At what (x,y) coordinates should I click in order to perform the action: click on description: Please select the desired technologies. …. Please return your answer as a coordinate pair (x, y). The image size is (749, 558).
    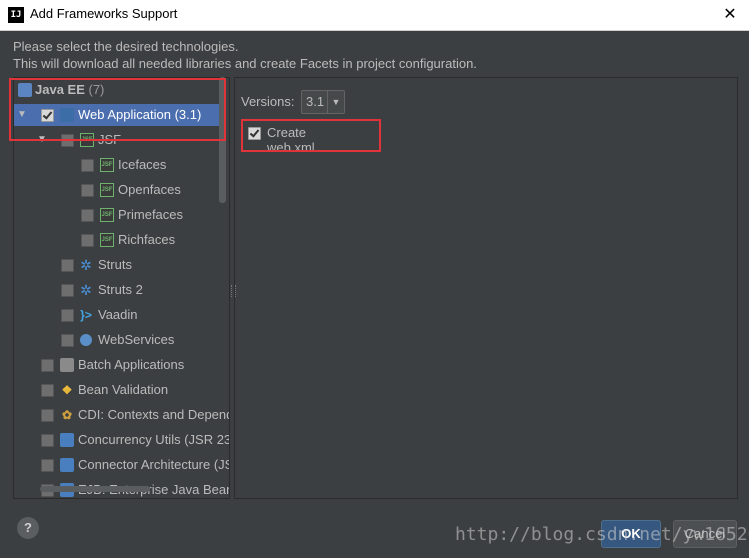
    Looking at the image, I should click on (245, 55).